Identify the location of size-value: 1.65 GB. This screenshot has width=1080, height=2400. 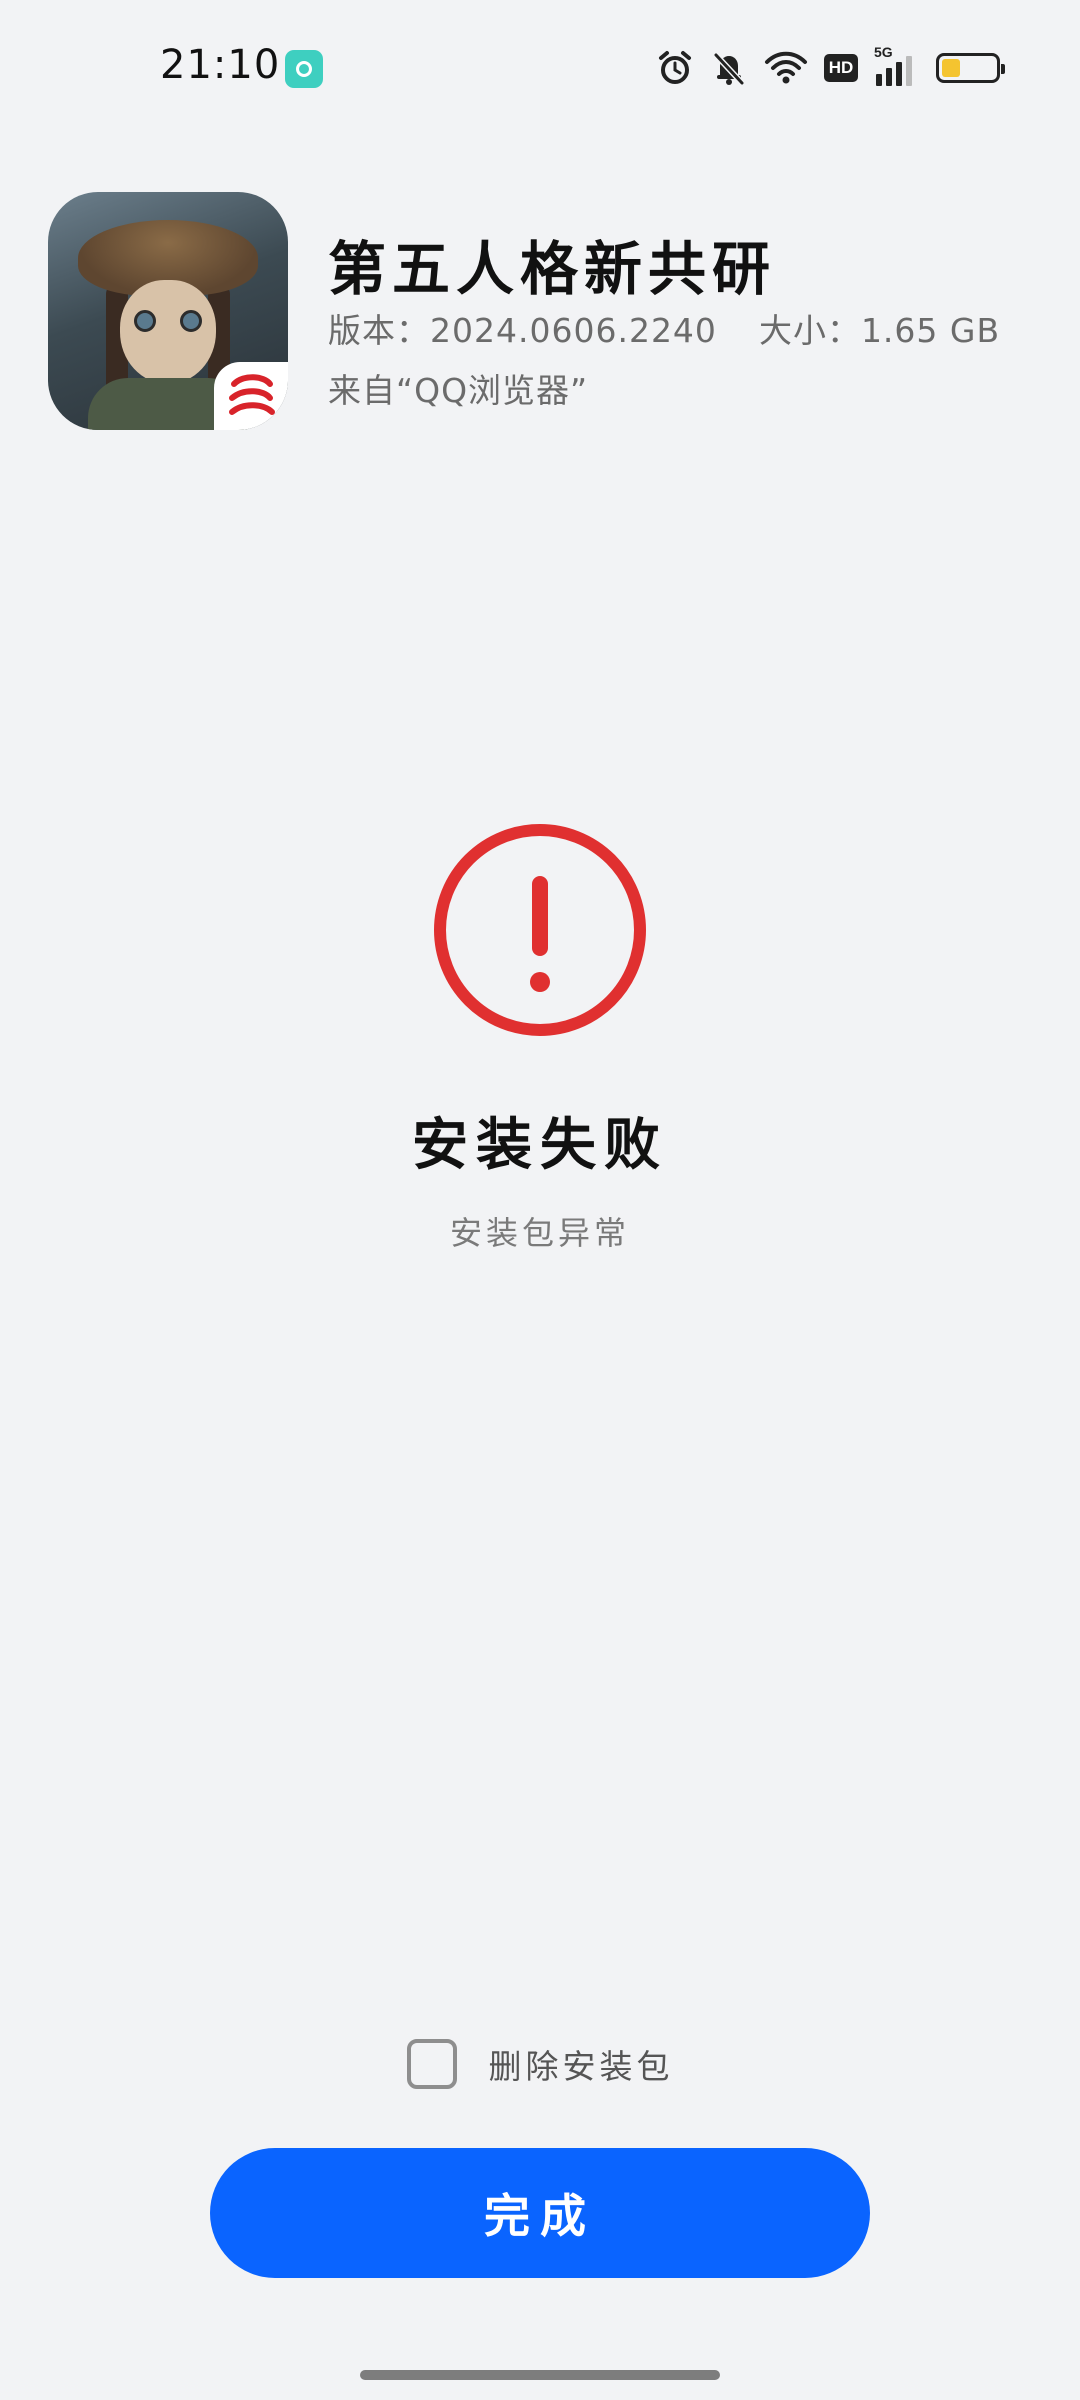
(930, 330).